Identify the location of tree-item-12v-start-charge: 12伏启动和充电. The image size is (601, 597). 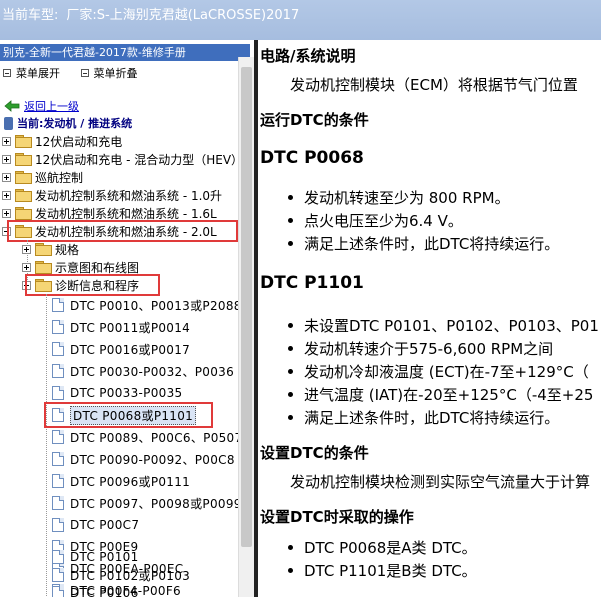
(62, 141).